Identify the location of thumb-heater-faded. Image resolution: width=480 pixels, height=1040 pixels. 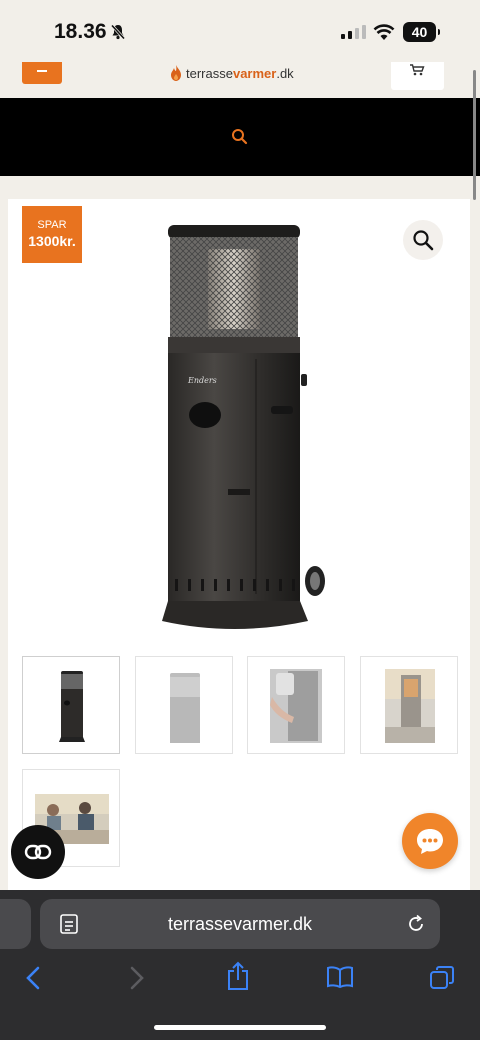
(184, 705).